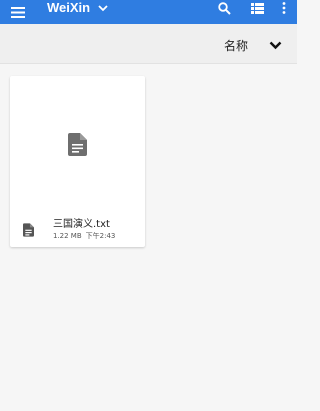  Describe the element at coordinates (67, 236) in the screenshot. I see `file-size: 1.22 MB` at that location.